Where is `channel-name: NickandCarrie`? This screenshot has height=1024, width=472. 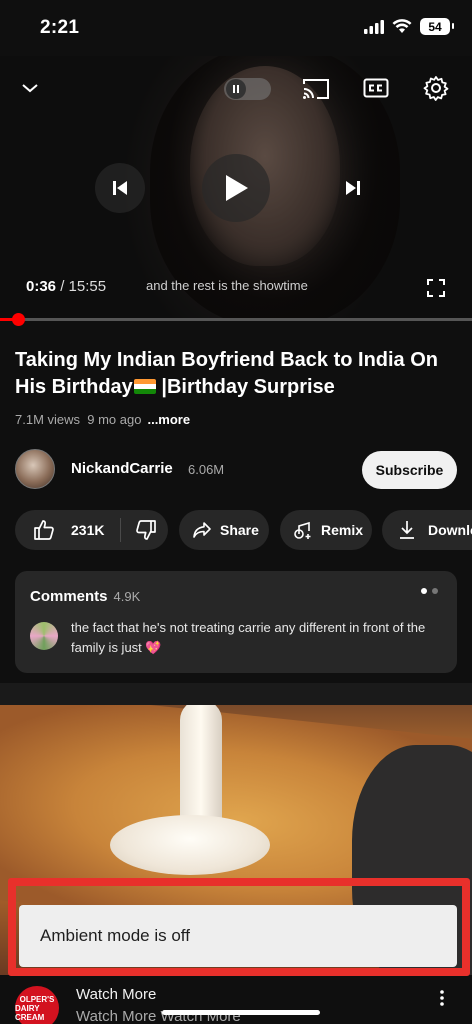
channel-name: NickandCarrie is located at coordinates (122, 468).